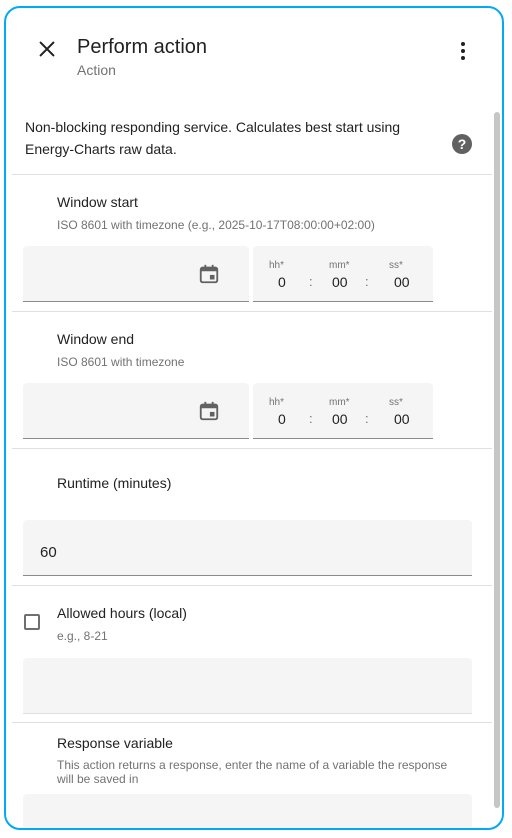  What do you see at coordinates (463, 51) in the screenshot?
I see `more-vertical-icon` at bounding box center [463, 51].